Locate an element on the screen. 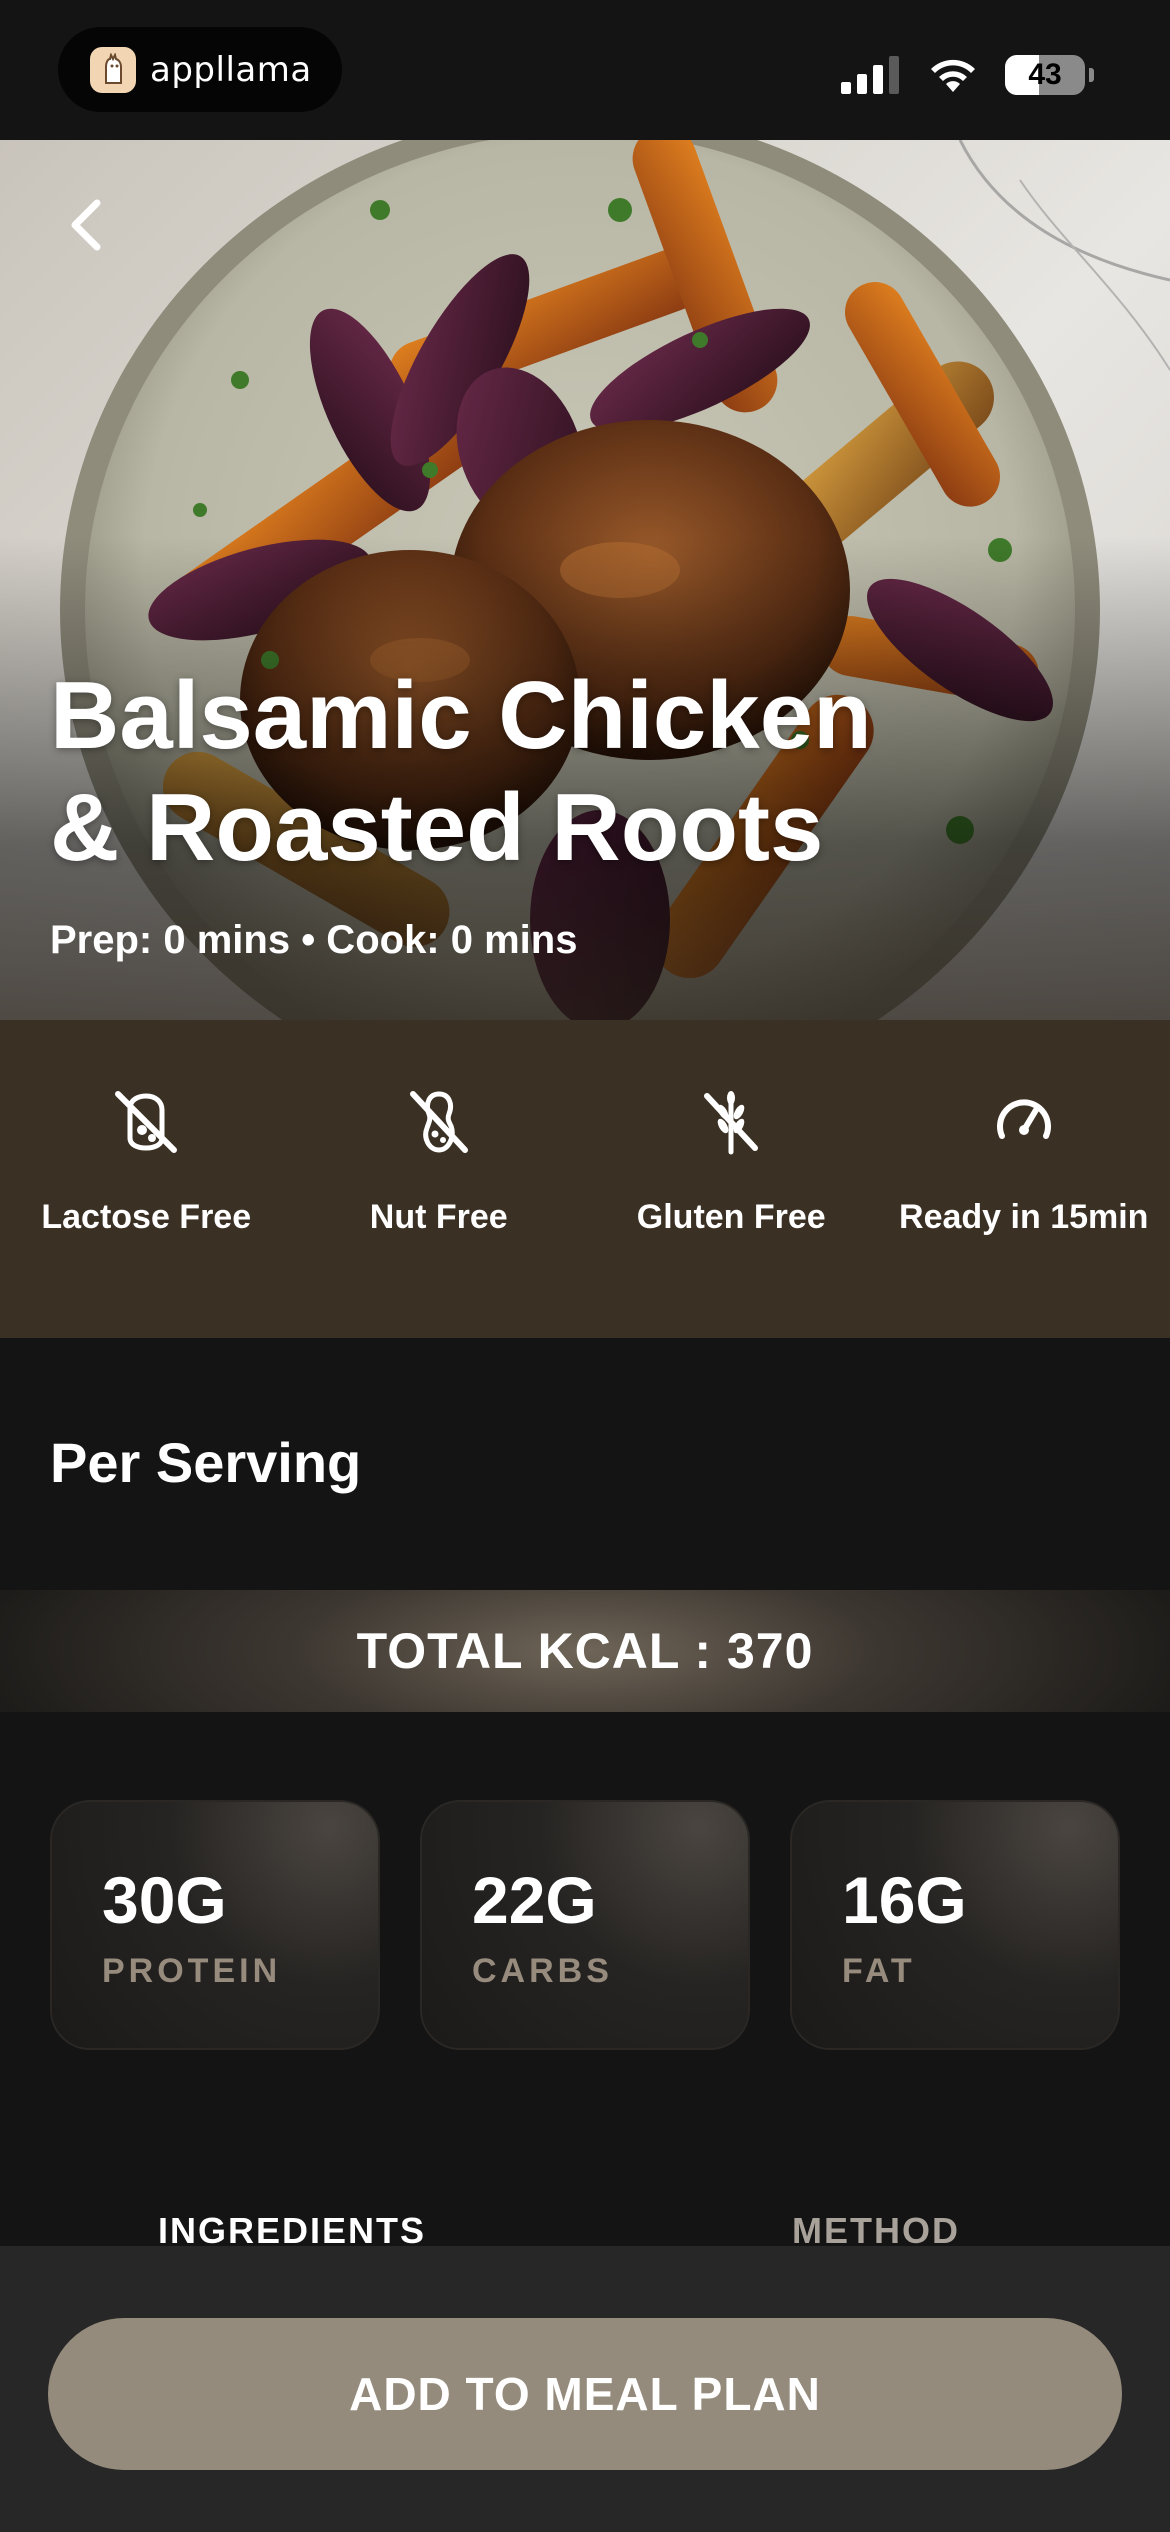  battery-tip is located at coordinates (1091, 75).